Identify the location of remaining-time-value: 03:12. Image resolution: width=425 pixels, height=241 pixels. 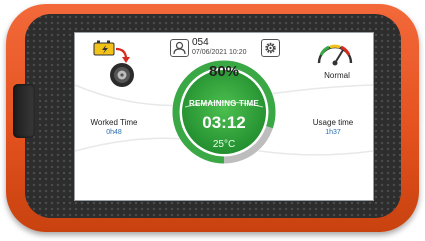
(224, 122).